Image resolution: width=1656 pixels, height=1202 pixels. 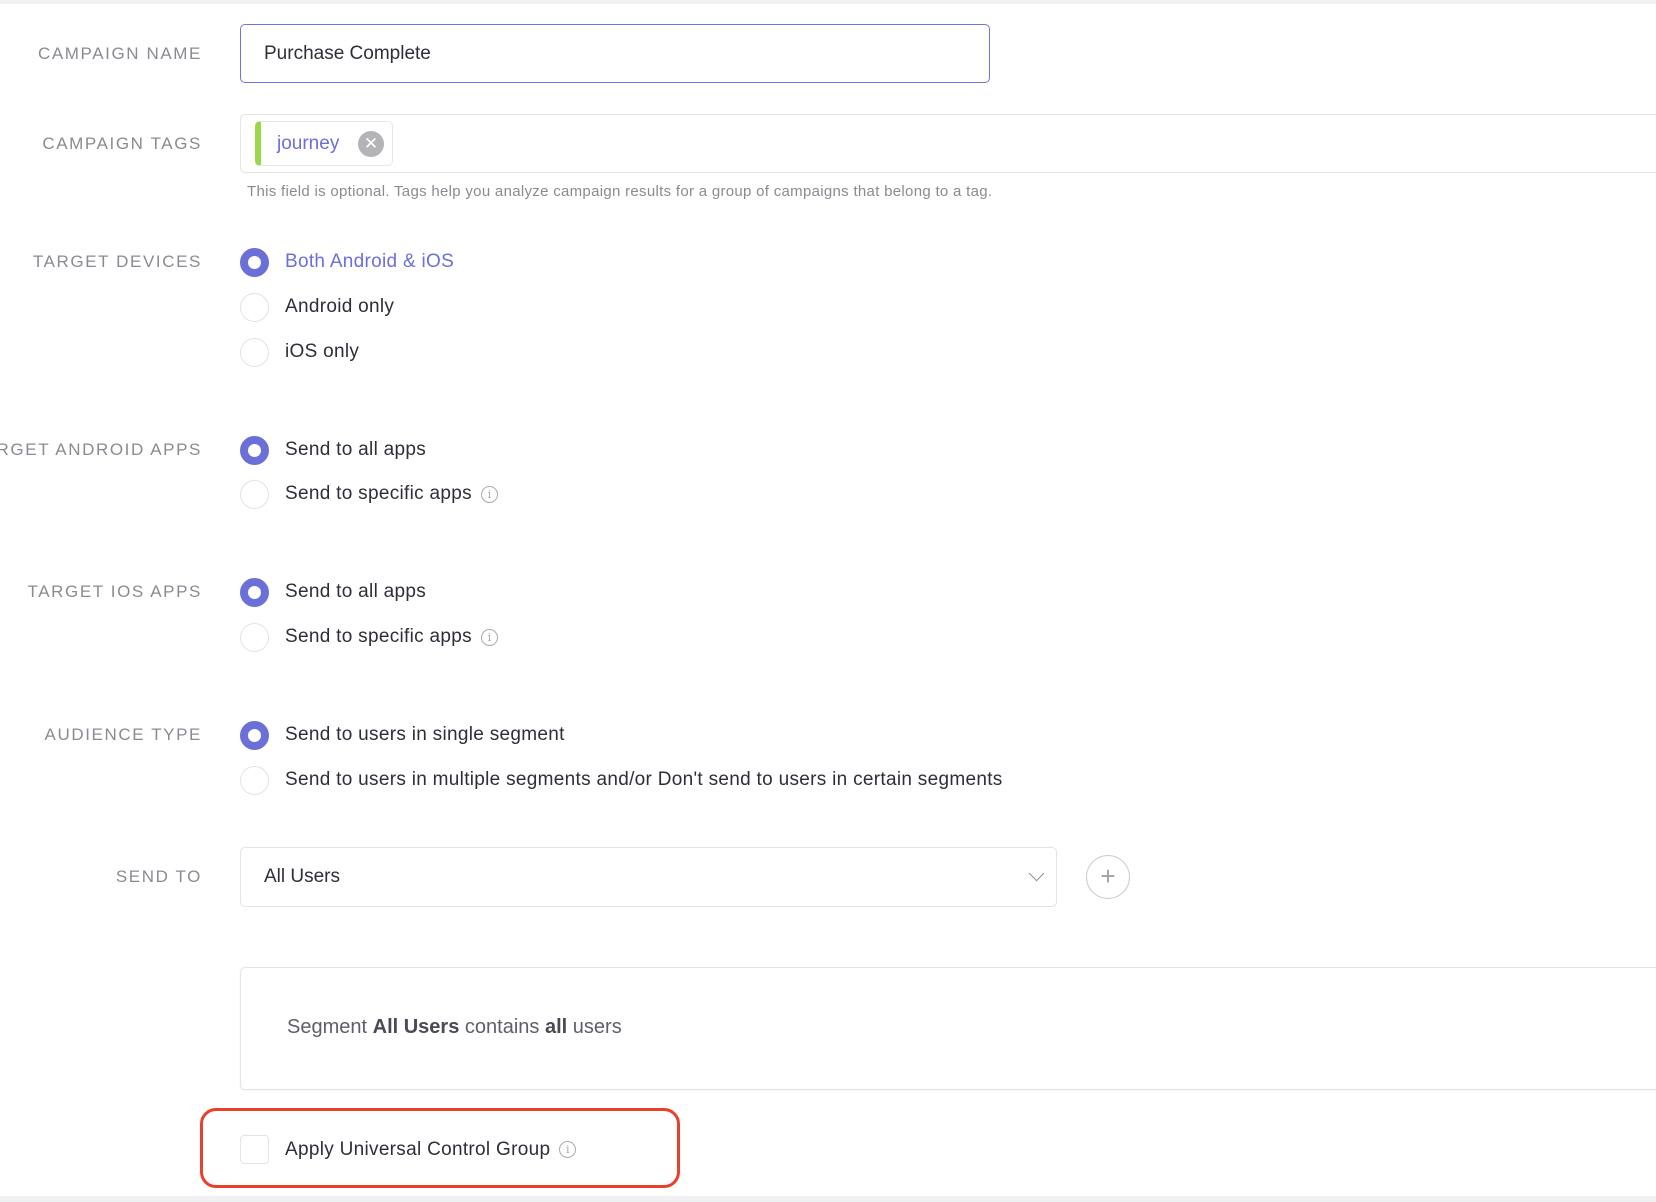 I want to click on audience-type-label: AUDIENCE TYPE, so click(x=123, y=734).